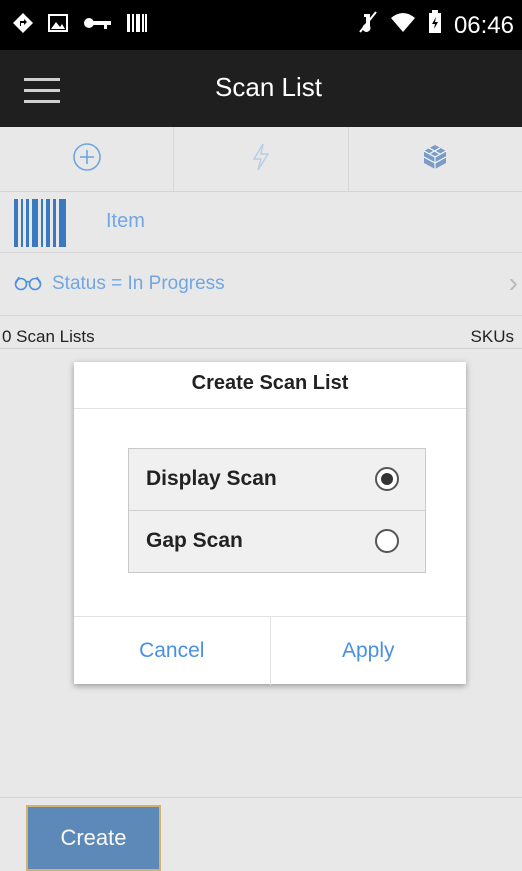  What do you see at coordinates (194, 540) in the screenshot?
I see `option-label: Gap Scan` at bounding box center [194, 540].